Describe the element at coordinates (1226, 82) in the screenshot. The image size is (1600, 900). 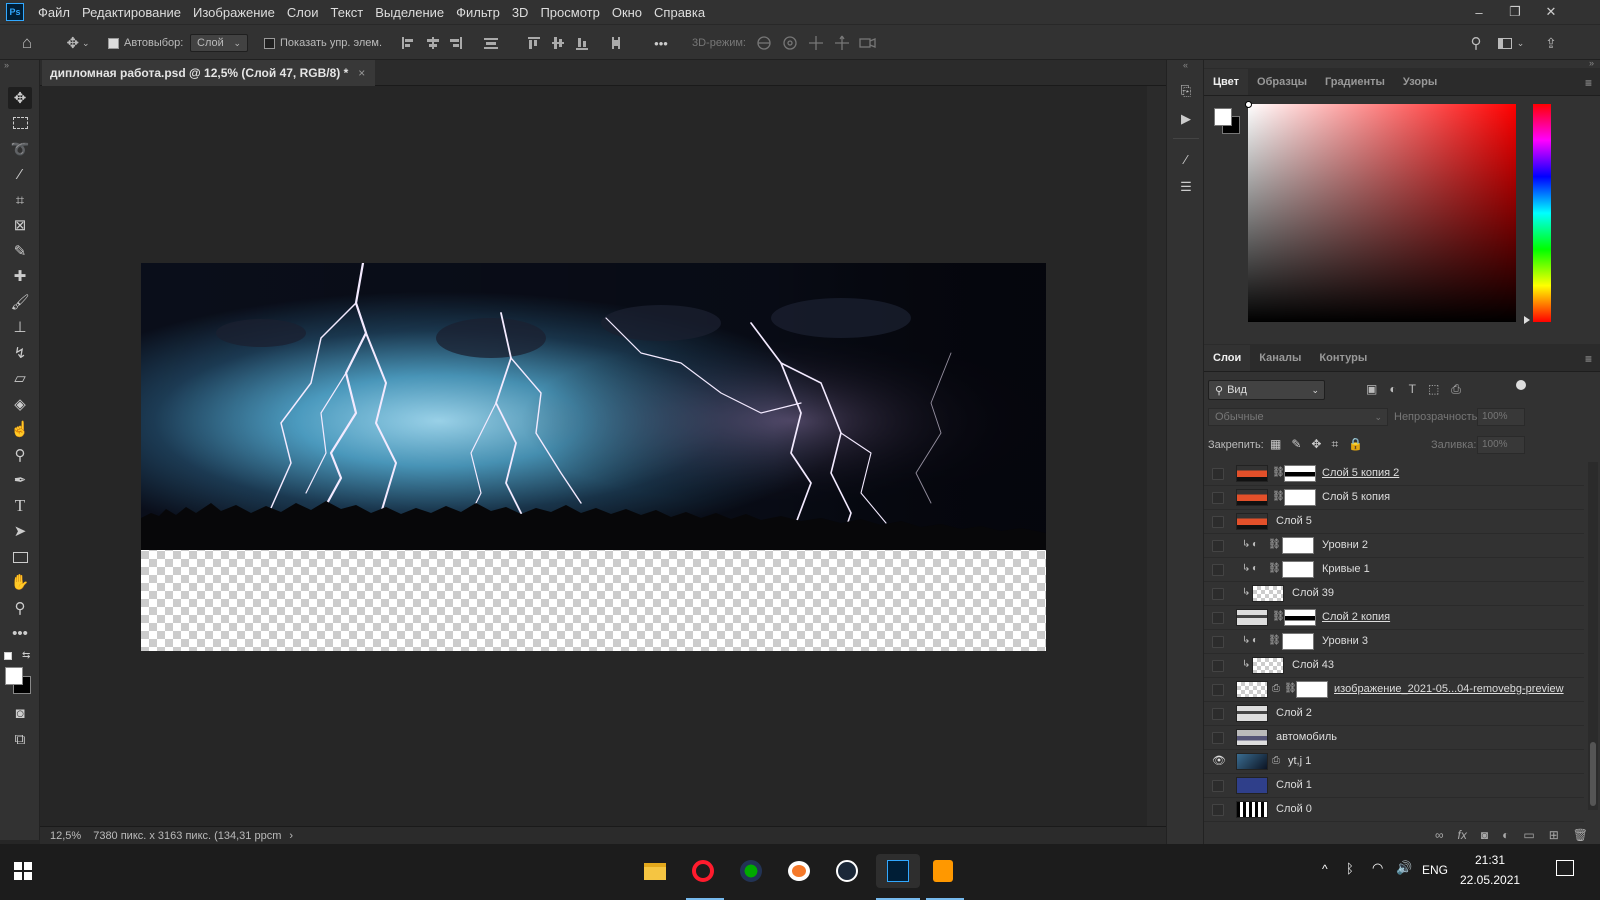
I see `tab-color: Цвет` at that location.